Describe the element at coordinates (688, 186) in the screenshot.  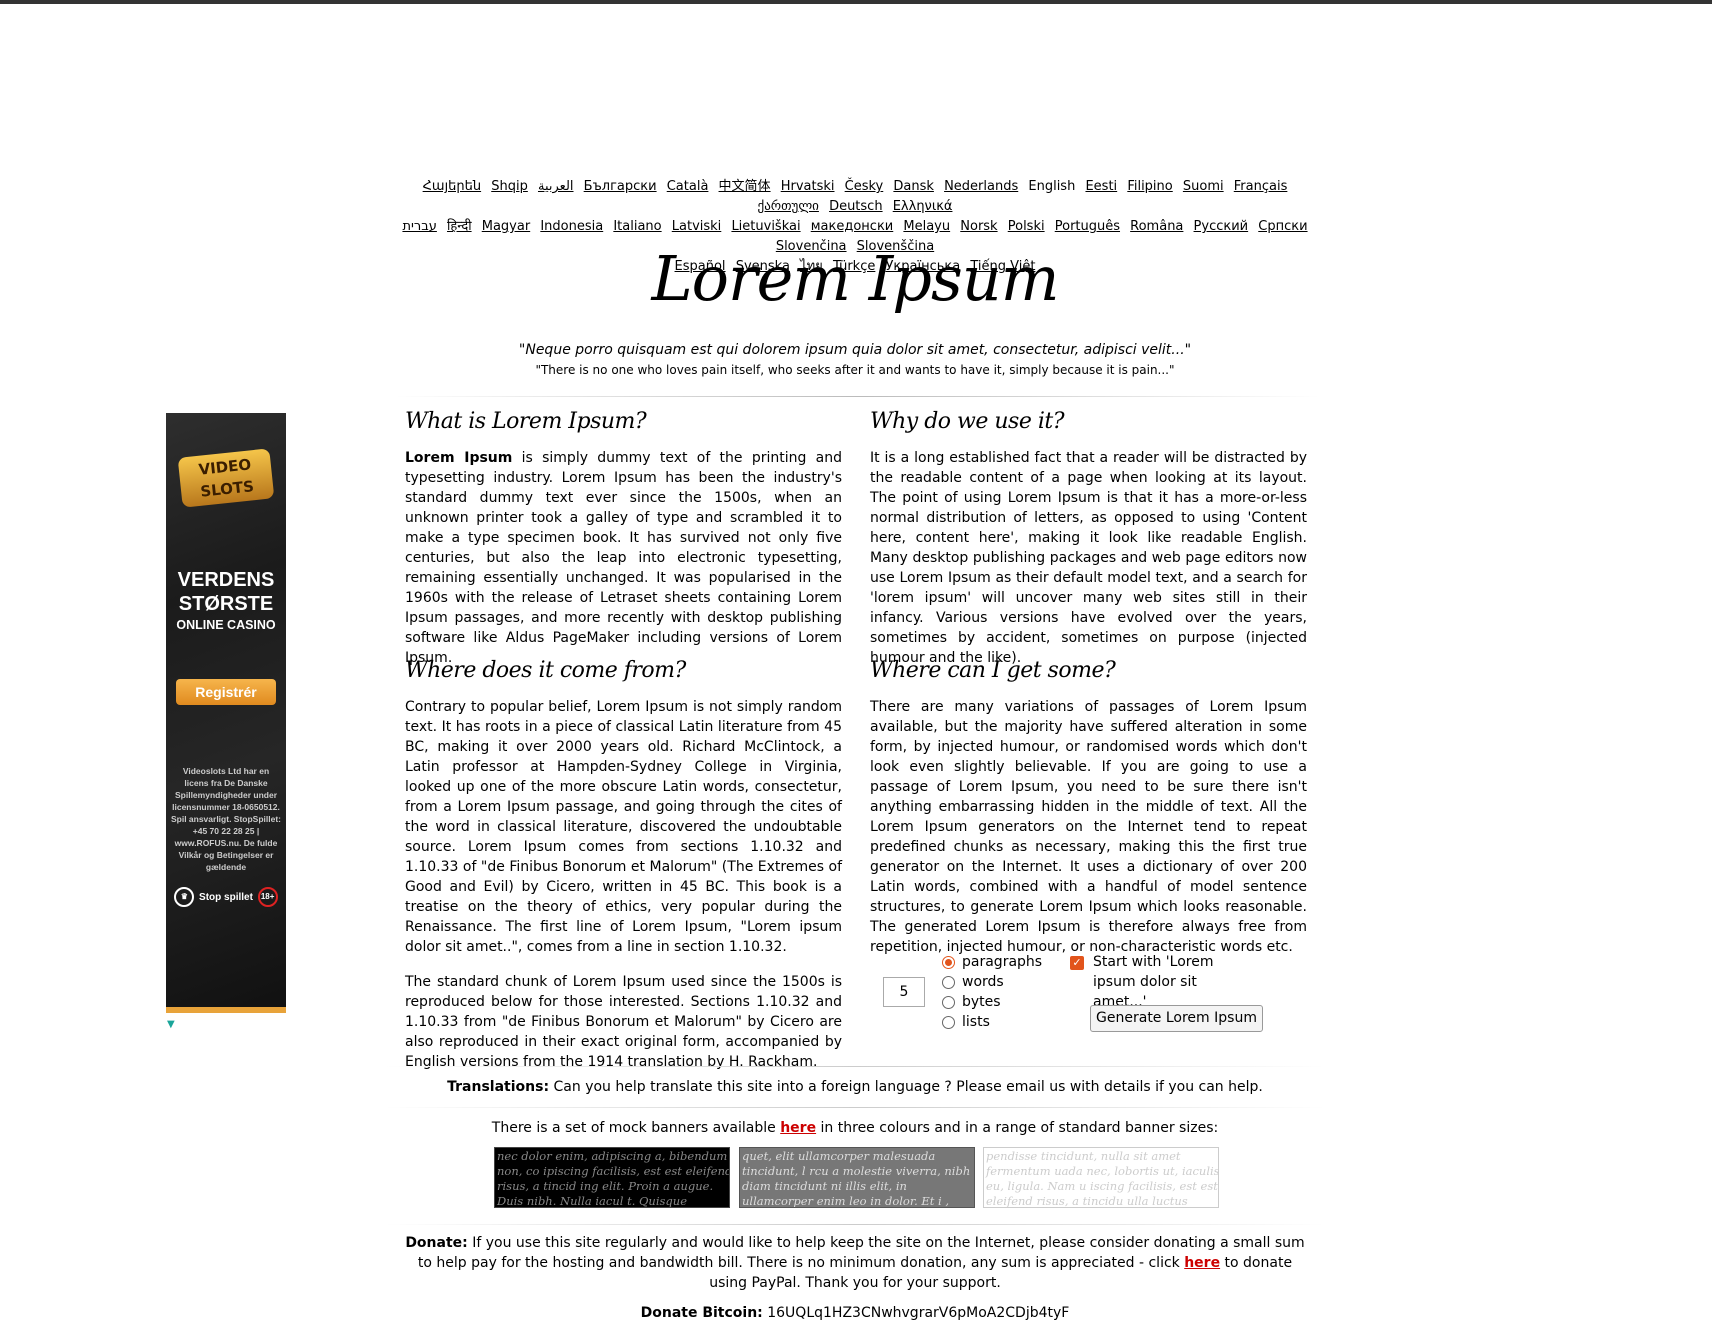
I see `language-link: Català` at that location.